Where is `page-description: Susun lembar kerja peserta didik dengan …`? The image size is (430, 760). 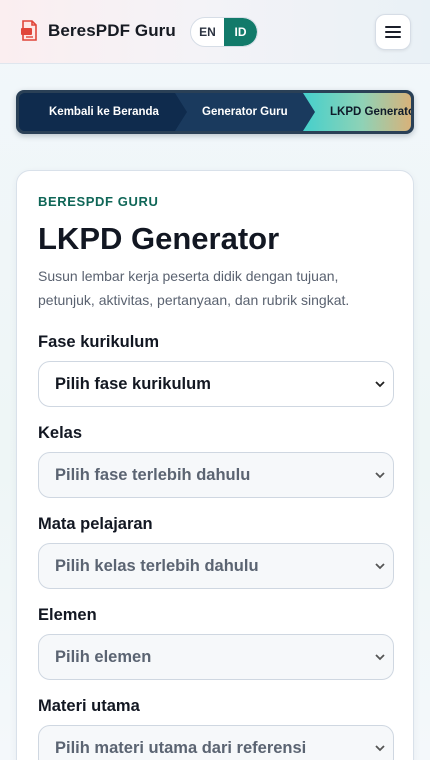 page-description: Susun lembar kerja peserta didik dengan … is located at coordinates (194, 288).